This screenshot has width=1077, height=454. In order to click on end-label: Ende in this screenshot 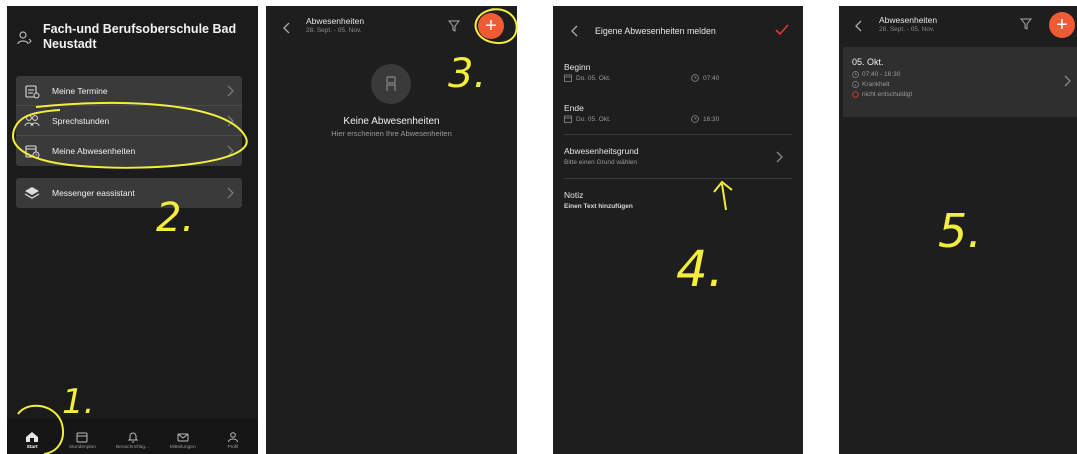, I will do `click(574, 108)`.